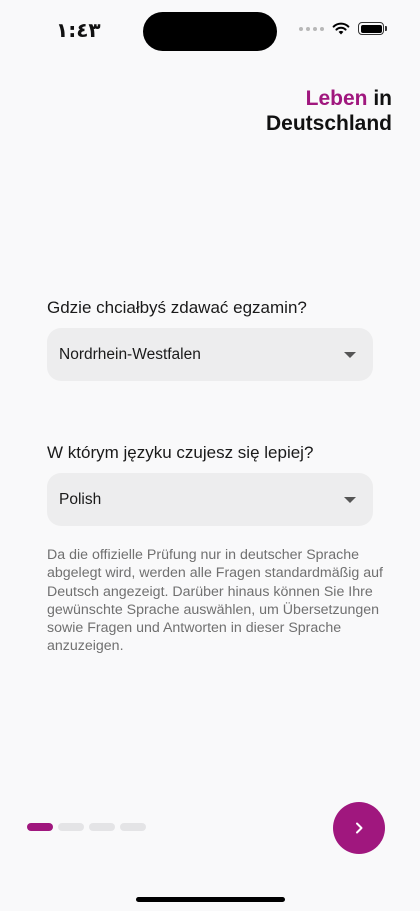  I want to click on language-select: Polish, so click(210, 499).